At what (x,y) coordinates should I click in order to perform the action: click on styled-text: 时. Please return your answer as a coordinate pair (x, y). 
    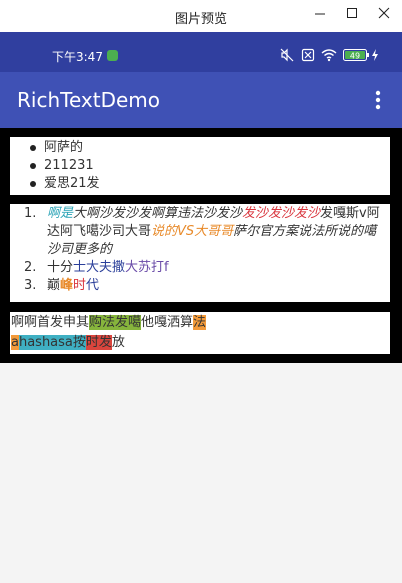
    Looking at the image, I should click on (80, 285).